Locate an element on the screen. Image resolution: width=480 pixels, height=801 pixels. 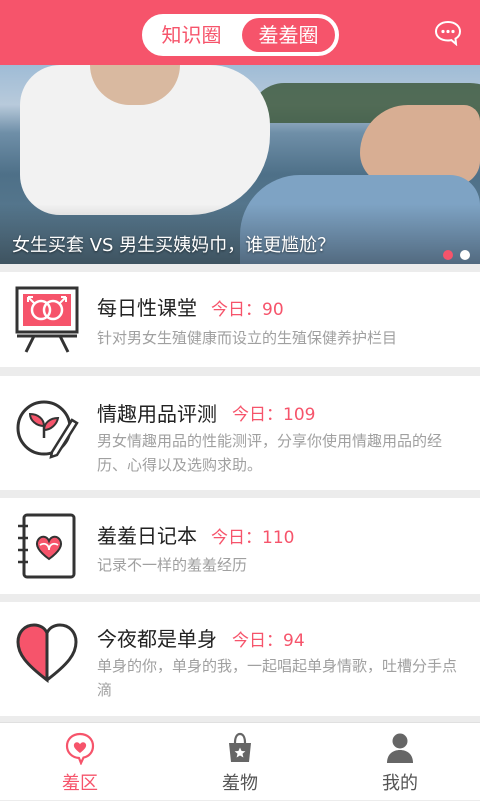
tab-shy-items: 羞物 is located at coordinates (240, 762).